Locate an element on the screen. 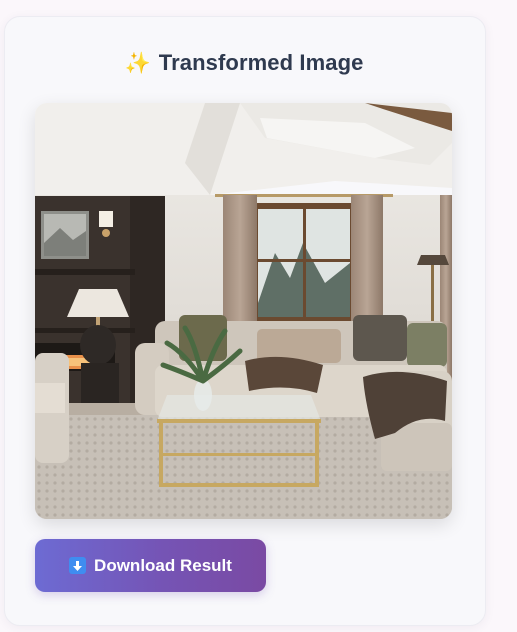  download-arrow-icon is located at coordinates (78, 565).